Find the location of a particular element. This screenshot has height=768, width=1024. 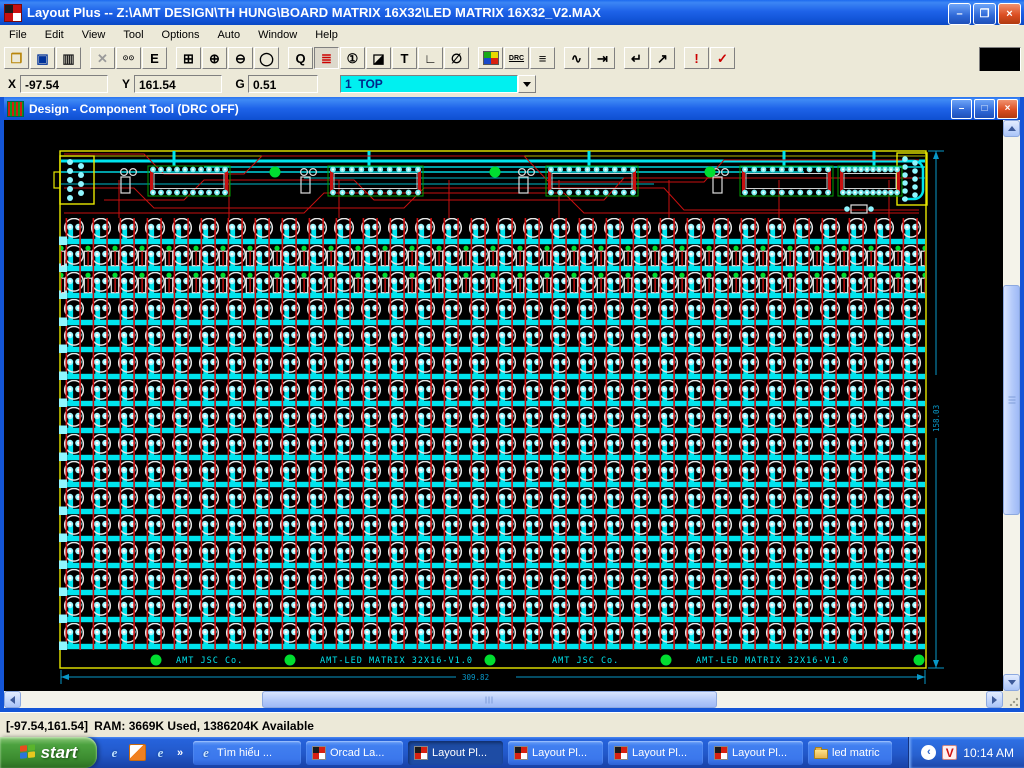

menu-edit: Edit is located at coordinates (54, 35).